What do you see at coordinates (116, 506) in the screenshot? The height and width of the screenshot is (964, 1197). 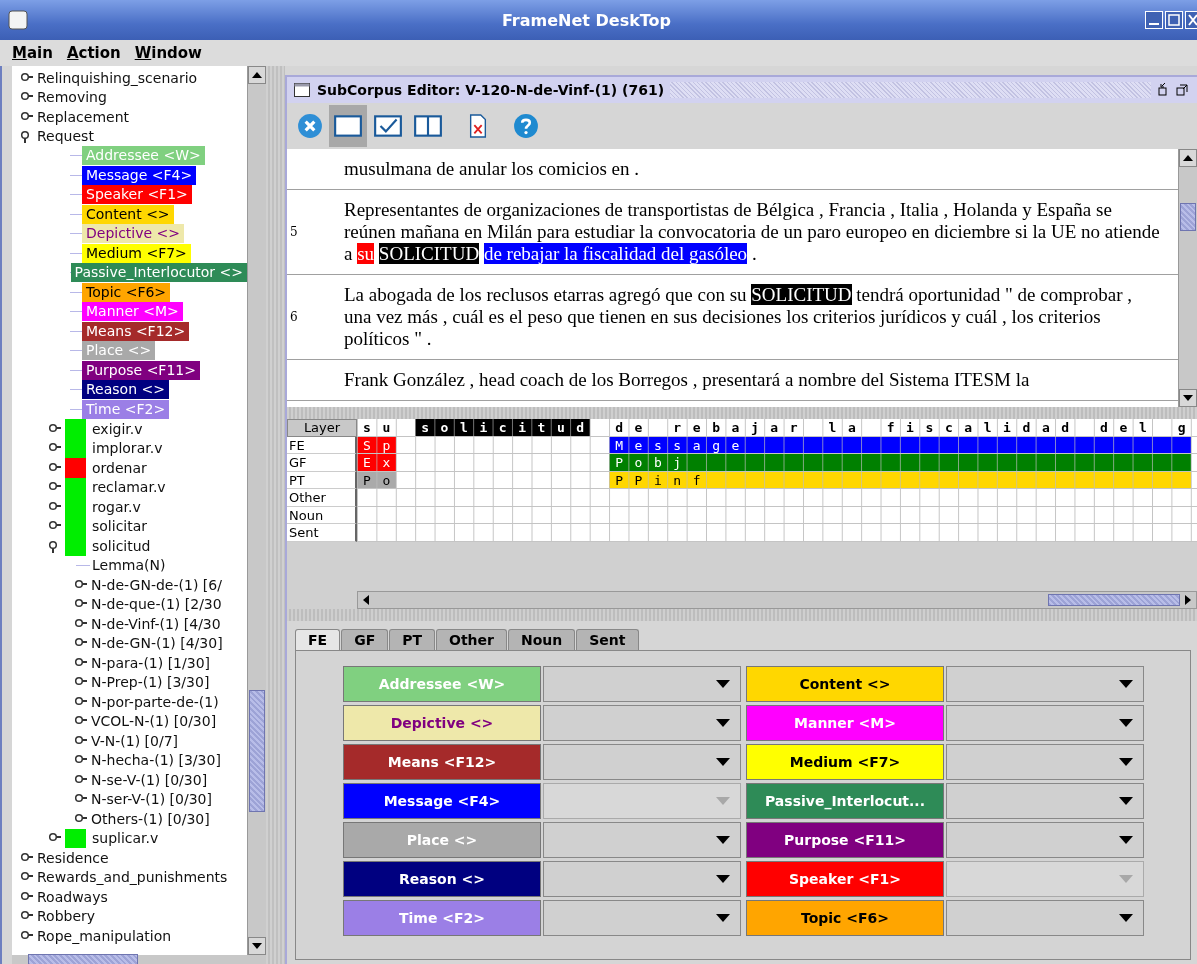 I see `lexical-unit-name: rogar.v` at bounding box center [116, 506].